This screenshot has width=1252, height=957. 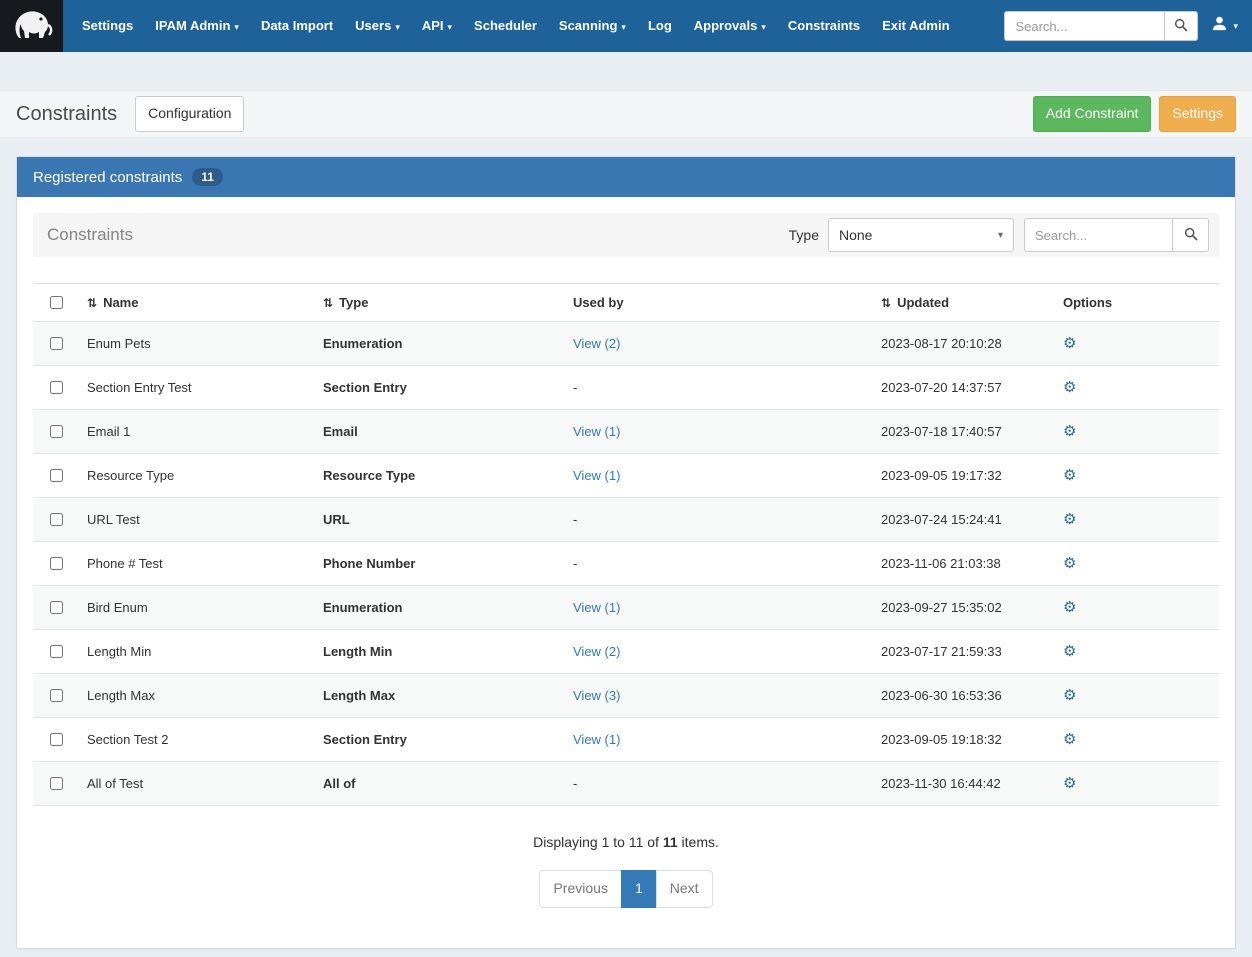 What do you see at coordinates (197, 563) in the screenshot?
I see `constraint-name: Phone # Test` at bounding box center [197, 563].